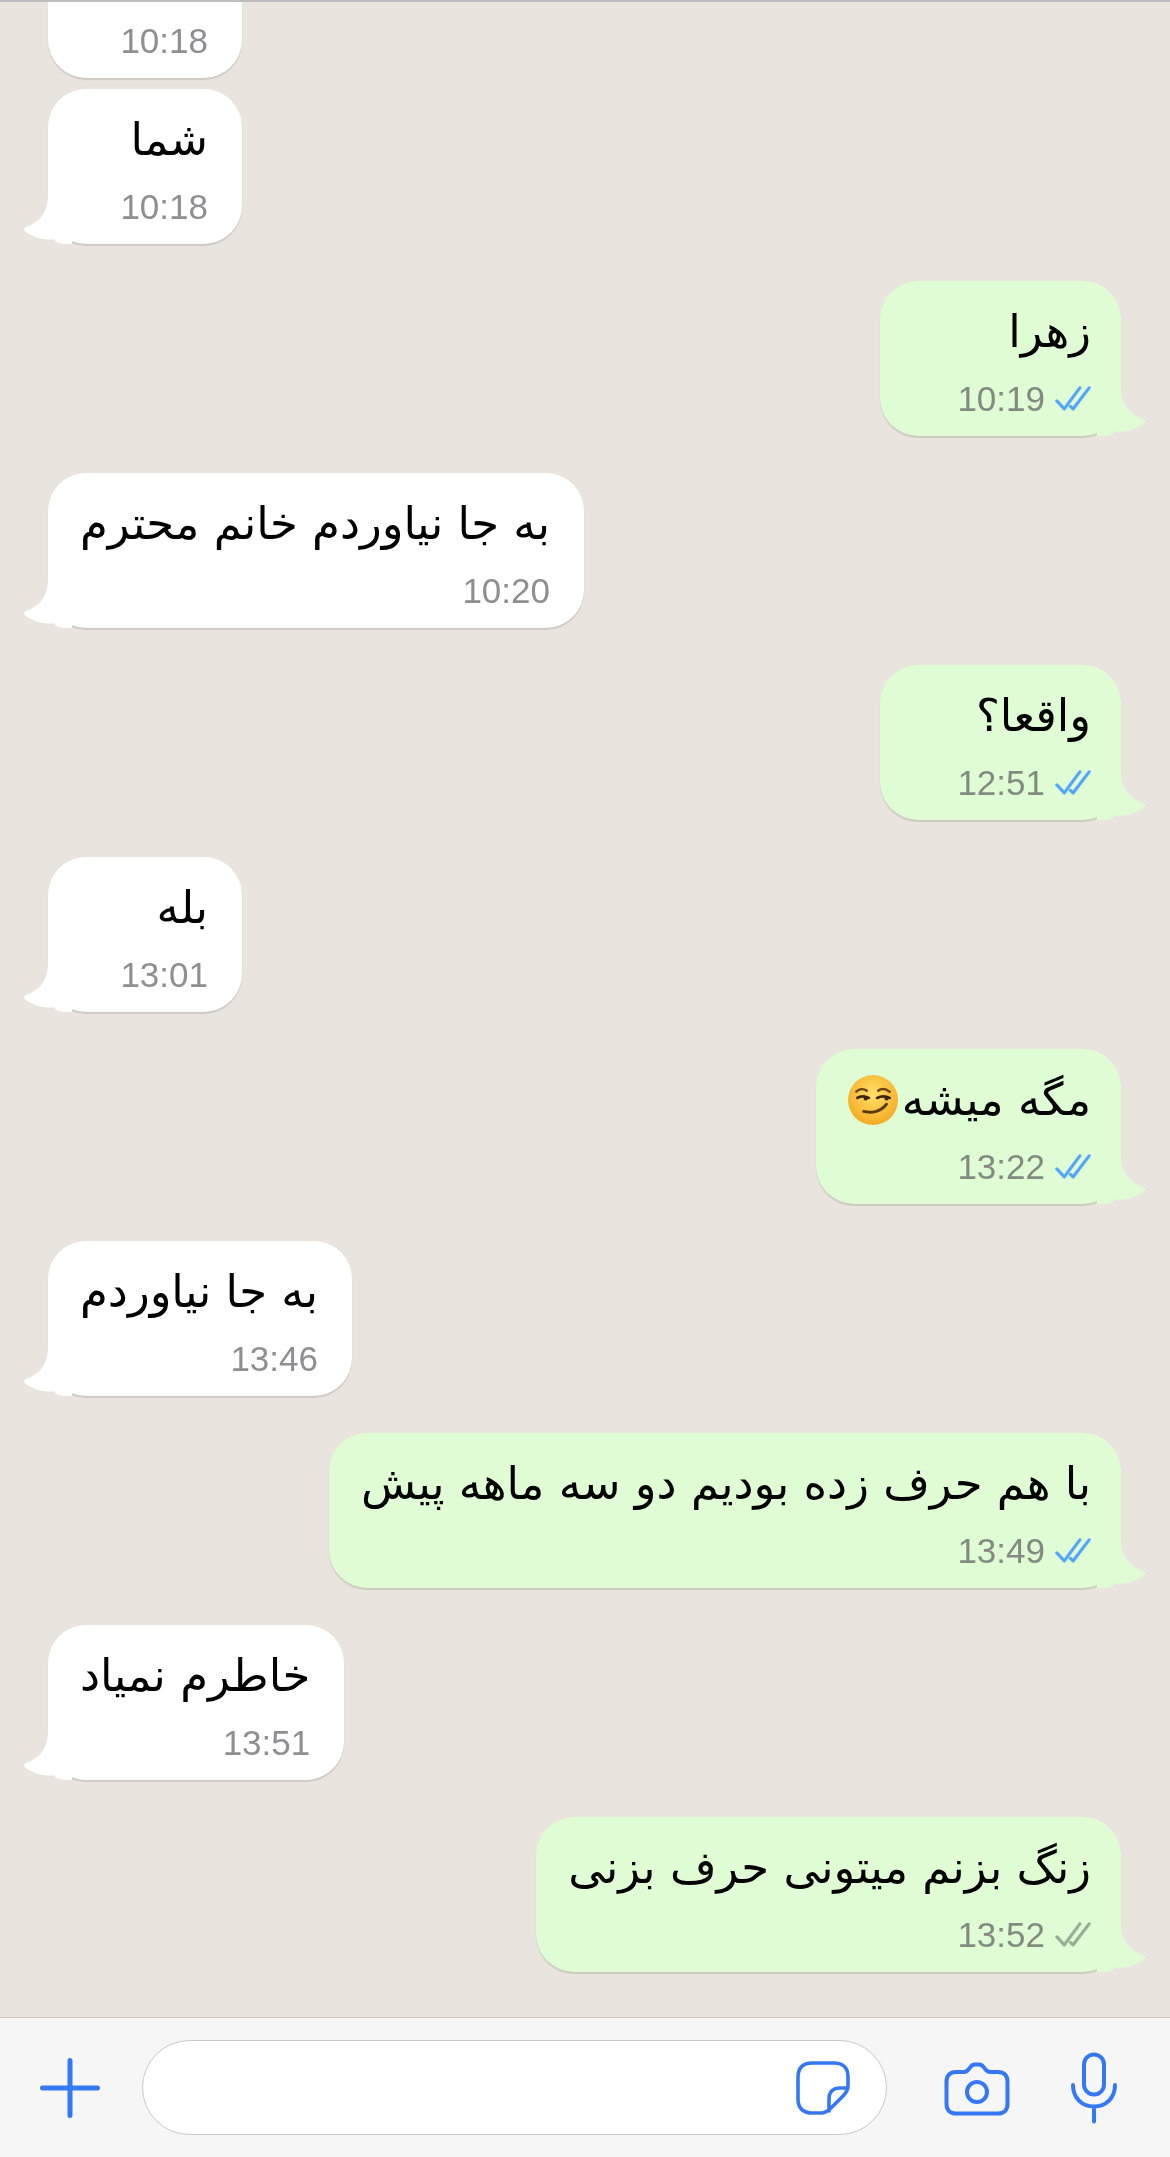 The image size is (1170, 2157). I want to click on microphone-icon, so click(1094, 2087).